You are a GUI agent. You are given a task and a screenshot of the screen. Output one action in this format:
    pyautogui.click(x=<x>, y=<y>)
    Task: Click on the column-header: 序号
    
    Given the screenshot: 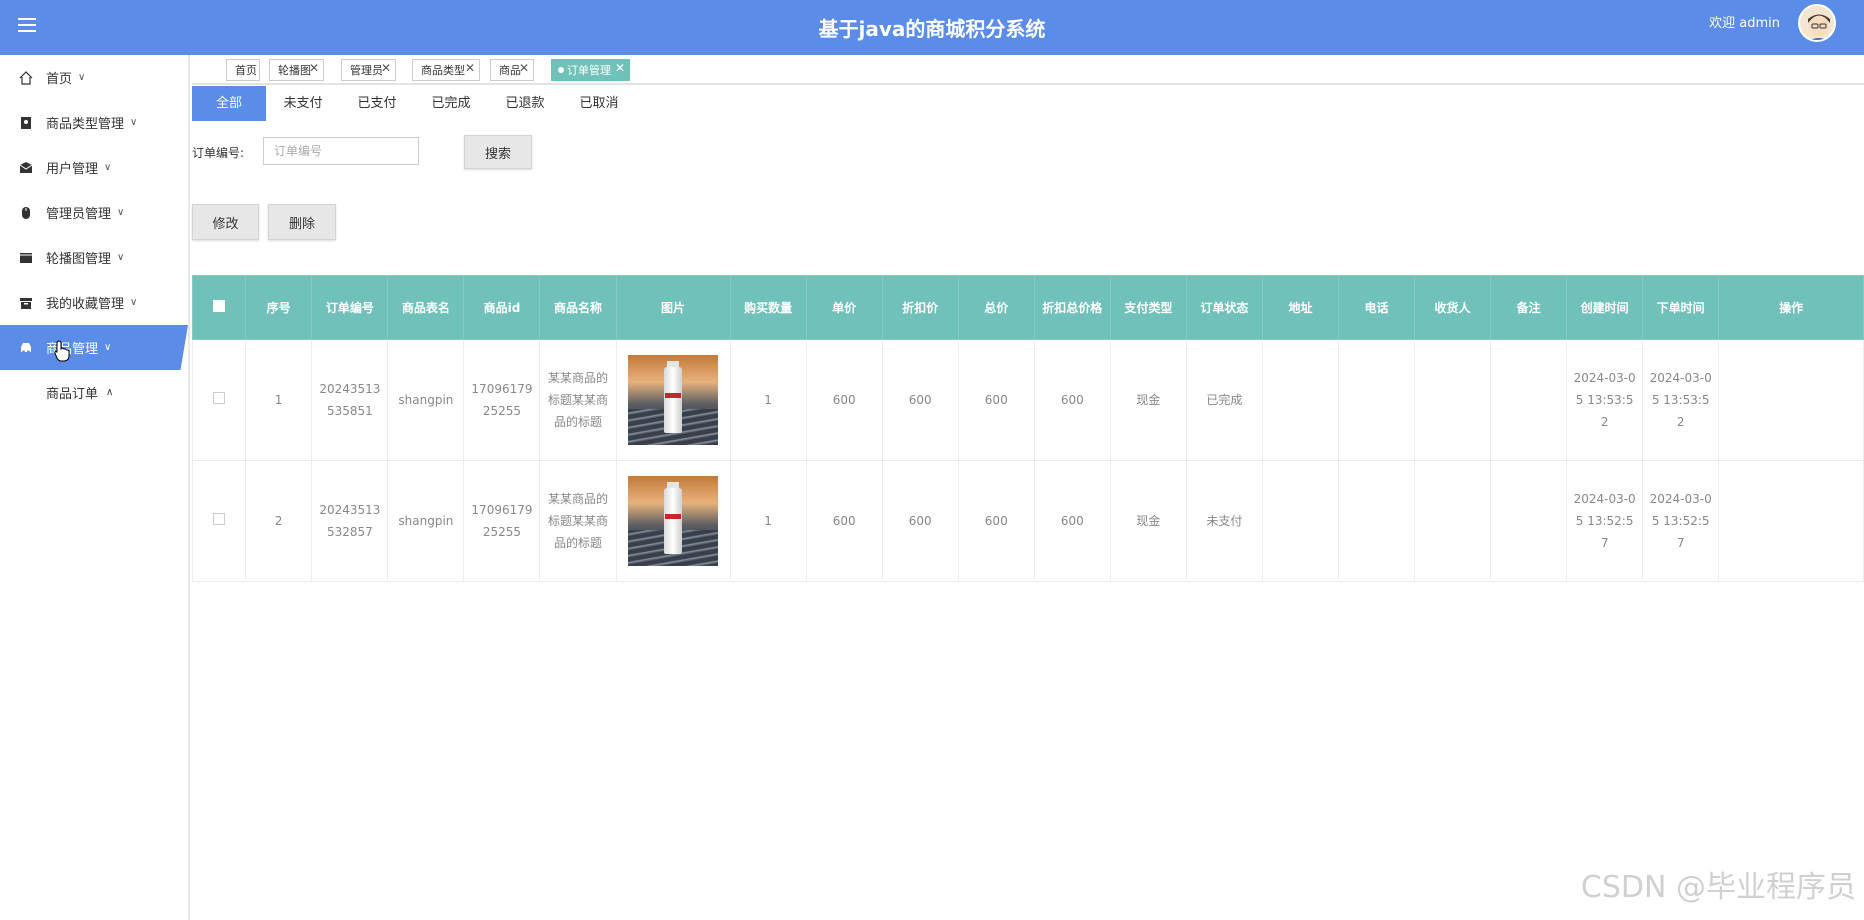 What is the action you would take?
    pyautogui.click(x=278, y=307)
    